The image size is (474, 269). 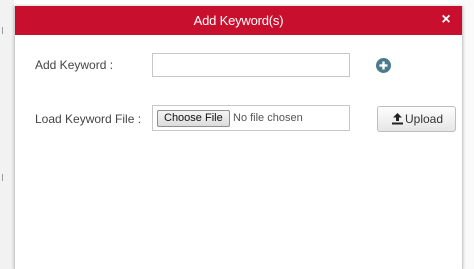 I want to click on upload-label: Upload, so click(x=424, y=119).